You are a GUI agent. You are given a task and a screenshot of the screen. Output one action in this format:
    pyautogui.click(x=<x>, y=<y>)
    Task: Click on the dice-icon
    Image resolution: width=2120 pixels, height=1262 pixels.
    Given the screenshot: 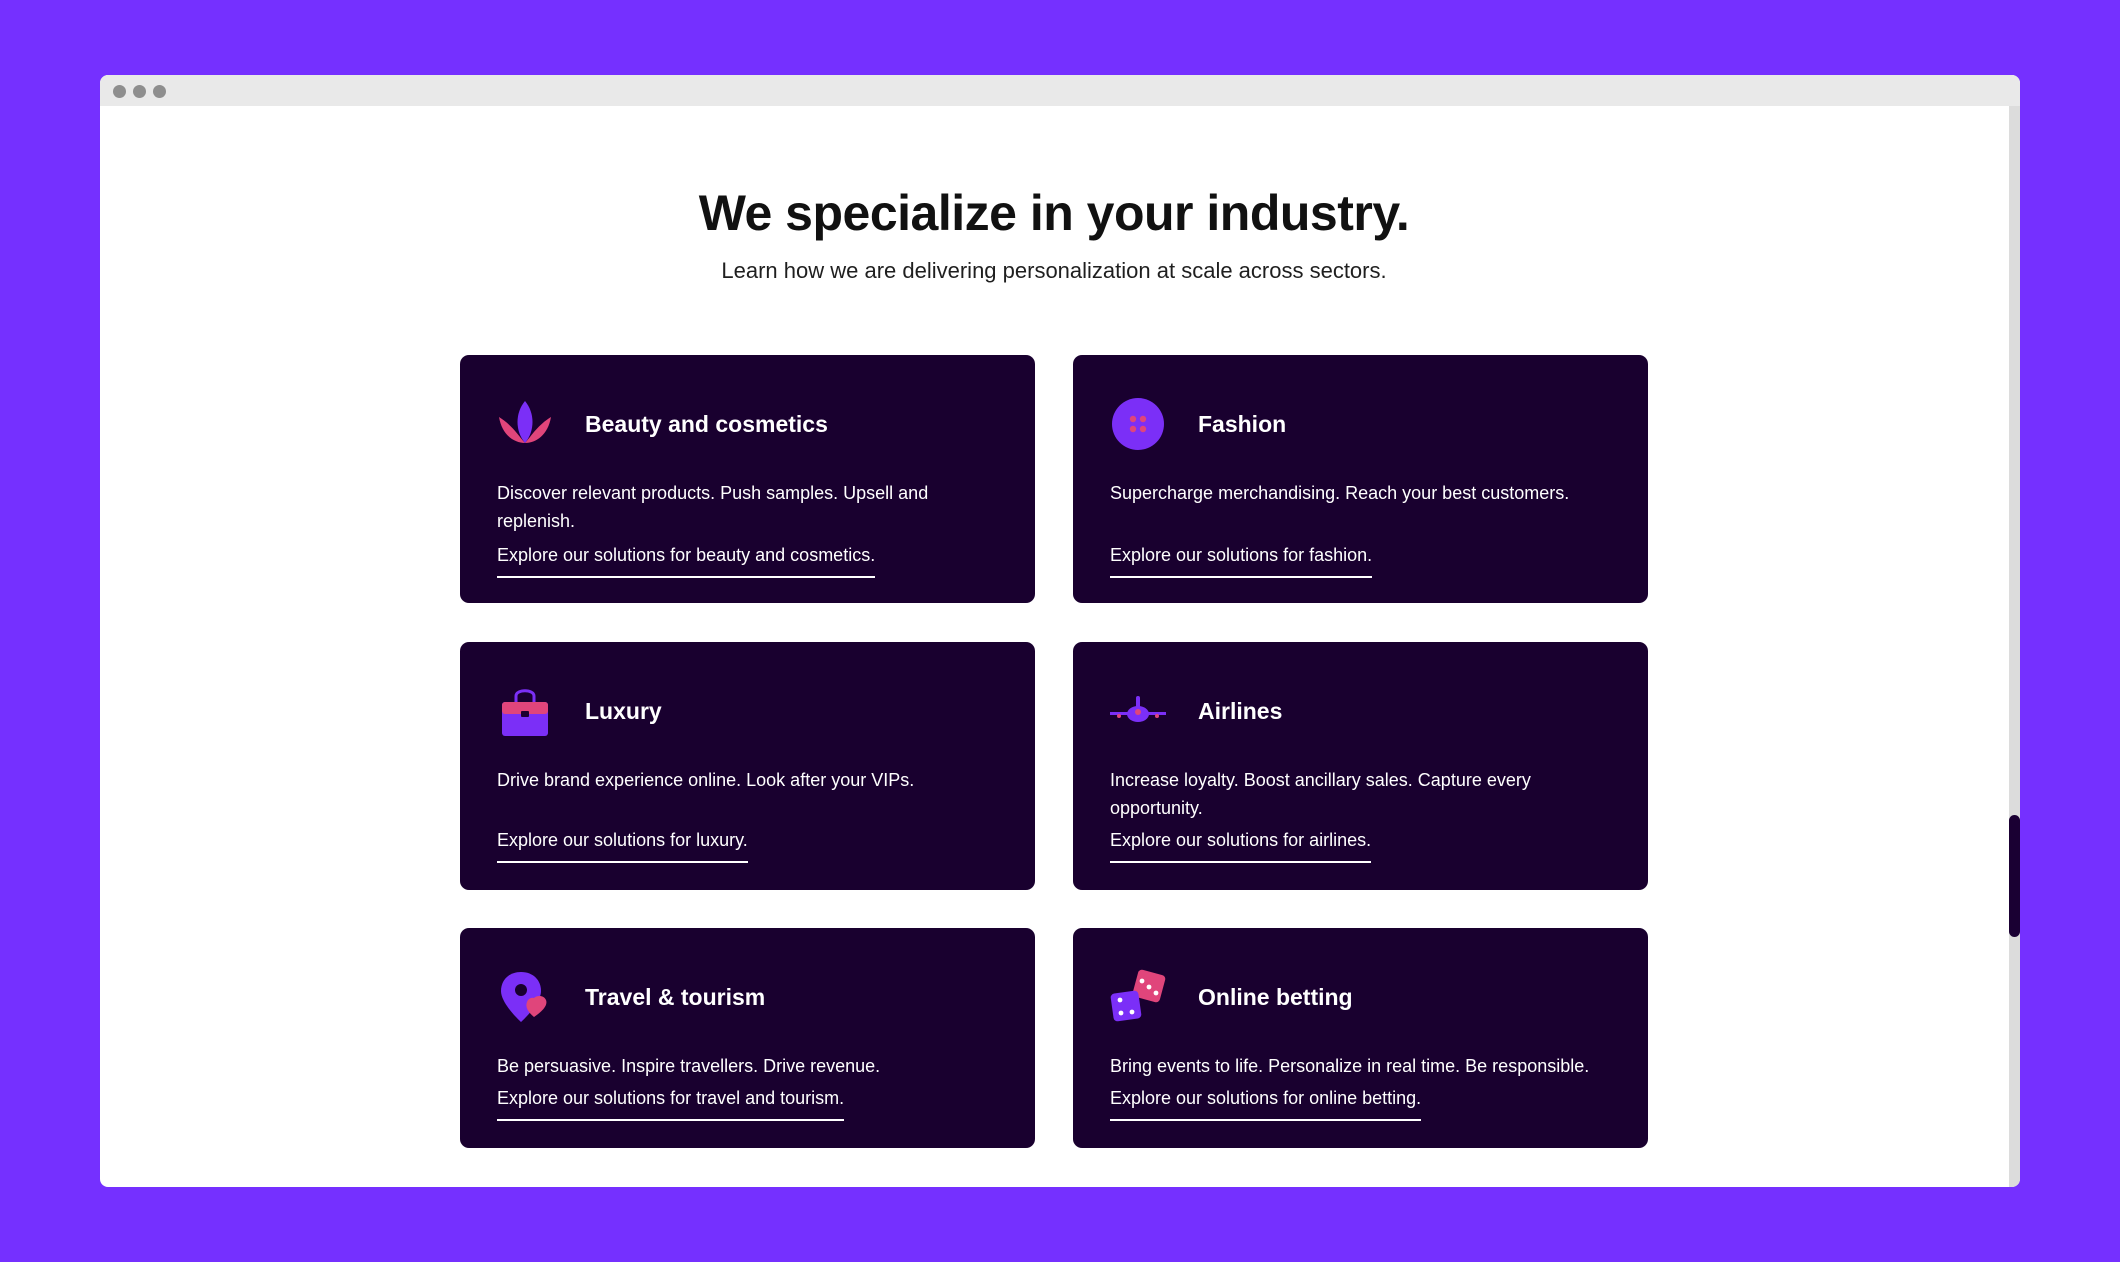 What is the action you would take?
    pyautogui.click(x=1138, y=997)
    